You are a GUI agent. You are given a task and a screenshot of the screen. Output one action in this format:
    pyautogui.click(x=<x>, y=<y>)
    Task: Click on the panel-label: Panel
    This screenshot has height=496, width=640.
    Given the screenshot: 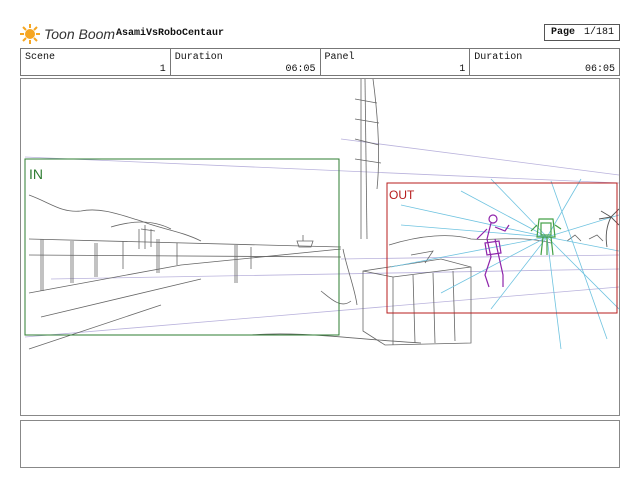 What is the action you would take?
    pyautogui.click(x=339, y=57)
    